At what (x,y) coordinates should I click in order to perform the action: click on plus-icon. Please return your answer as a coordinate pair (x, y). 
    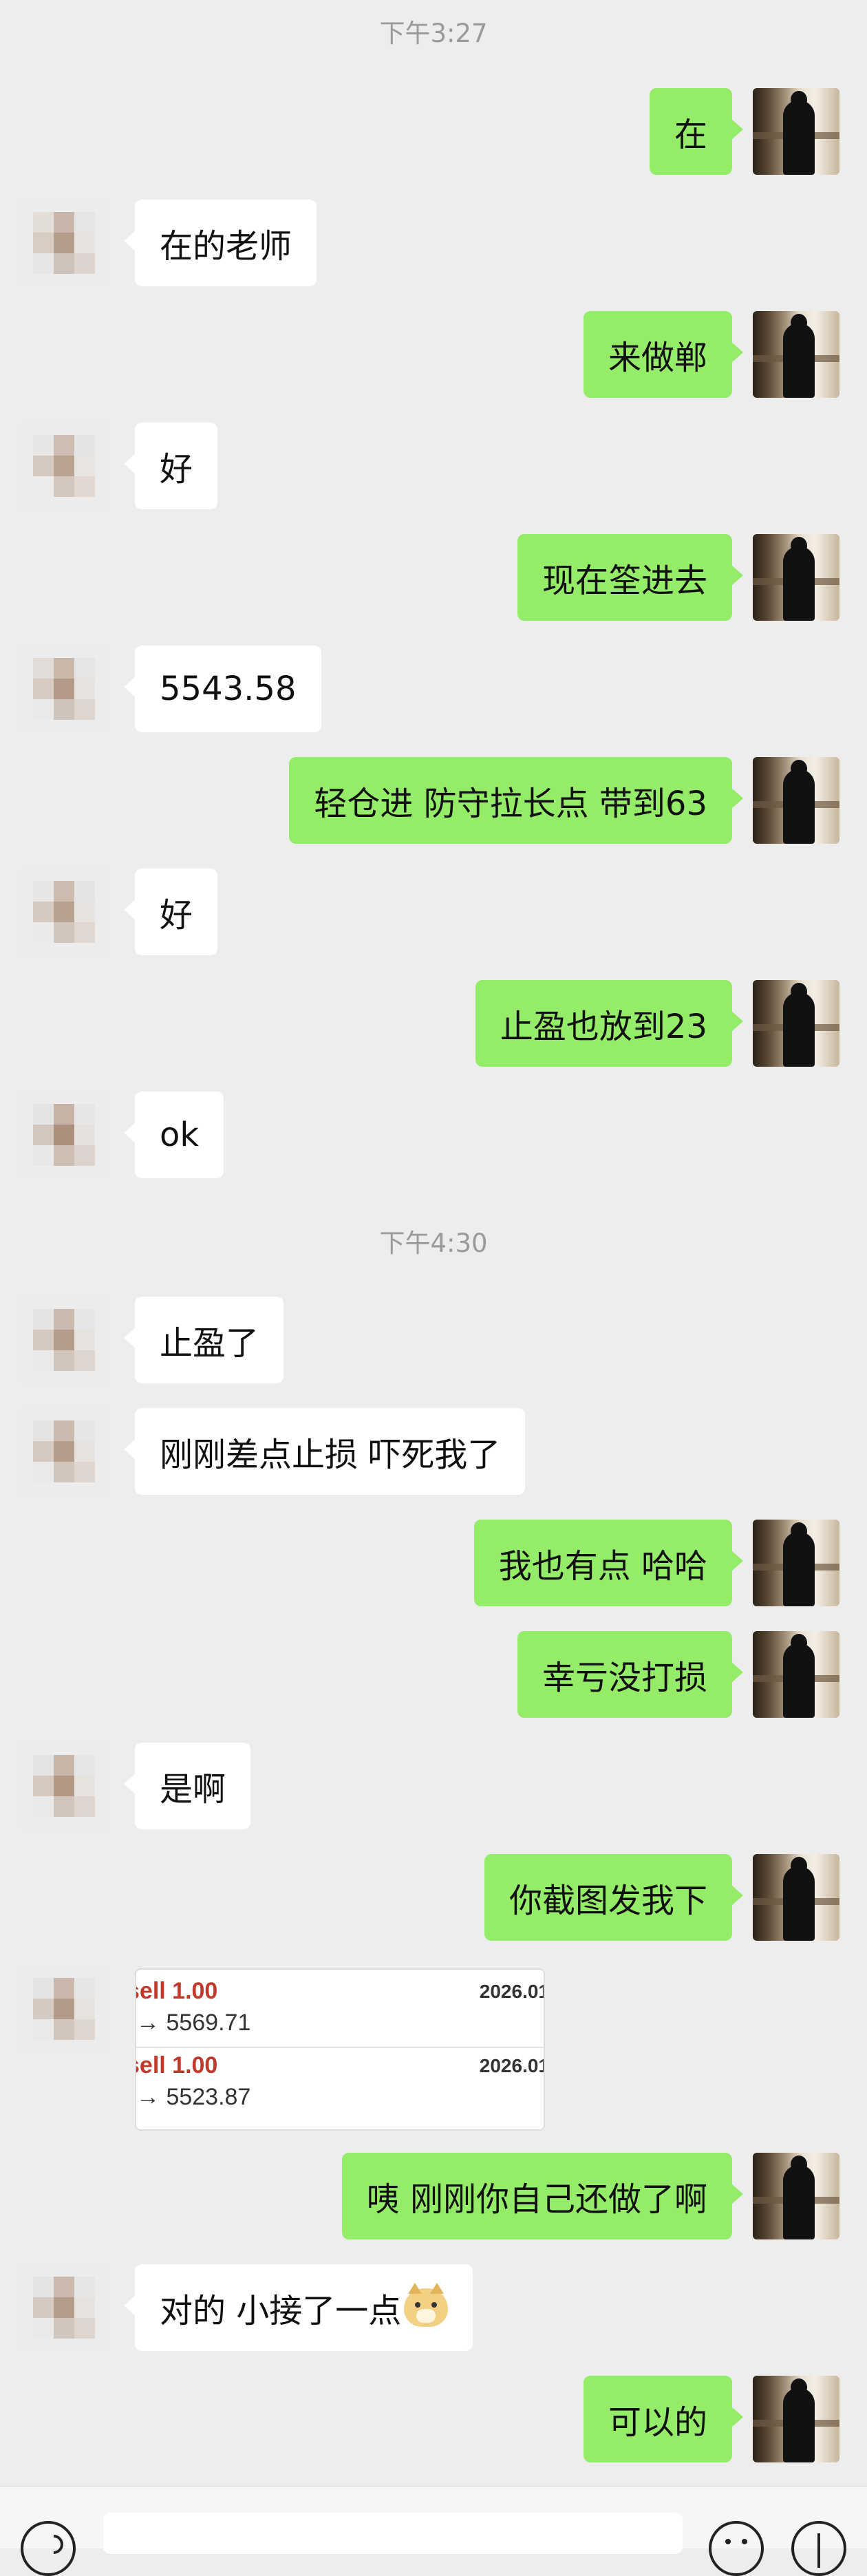
    Looking at the image, I should click on (819, 2548).